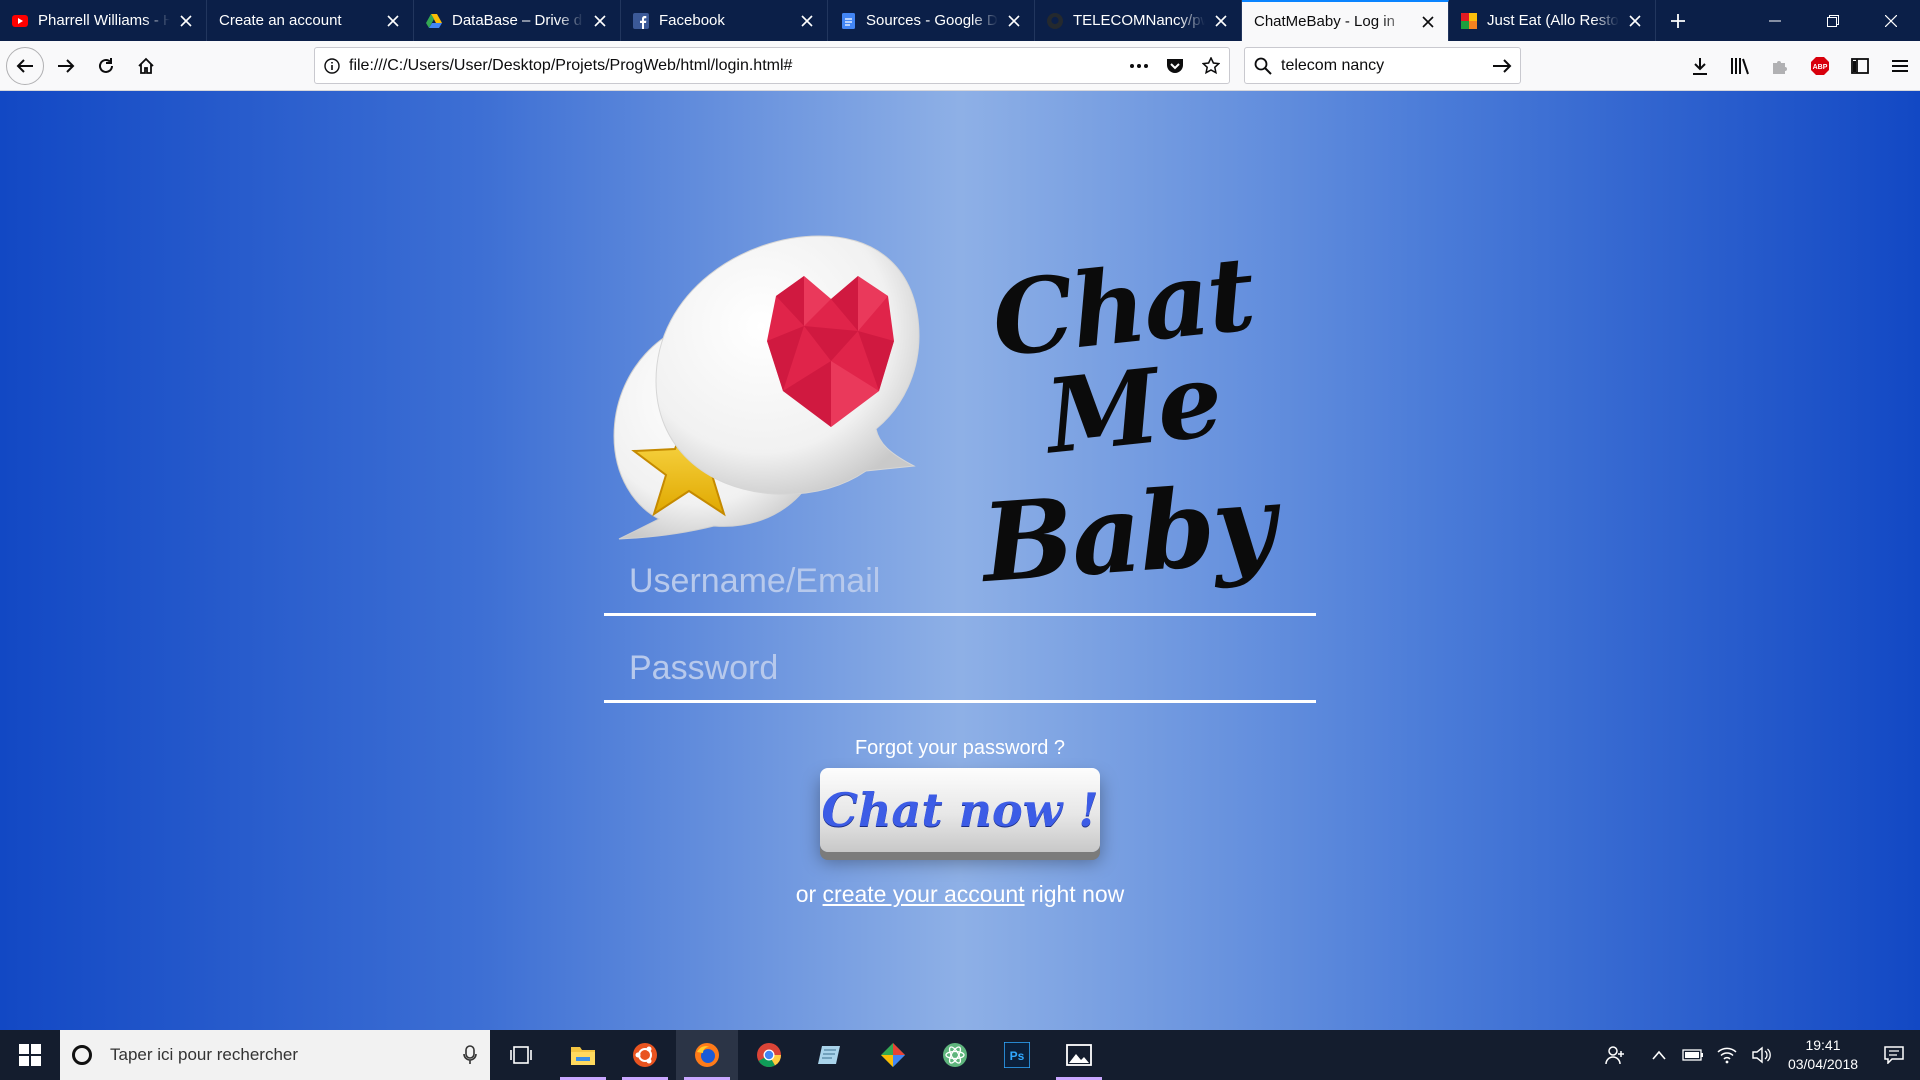 Image resolution: width=1920 pixels, height=1080 pixels. Describe the element at coordinates (1345, 20) in the screenshot. I see `tab-chatmebaby: ChatMeBaby - Log in` at that location.